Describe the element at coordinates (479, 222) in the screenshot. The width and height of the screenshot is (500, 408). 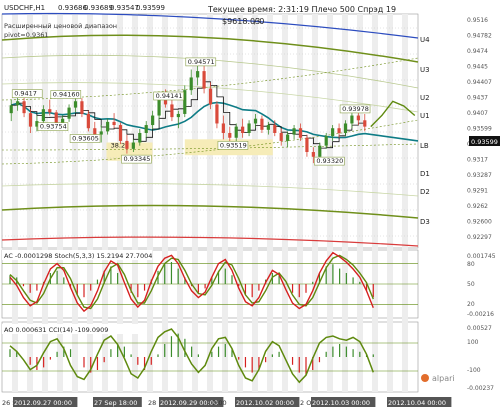
I see `price-tick: 0.92600` at that location.